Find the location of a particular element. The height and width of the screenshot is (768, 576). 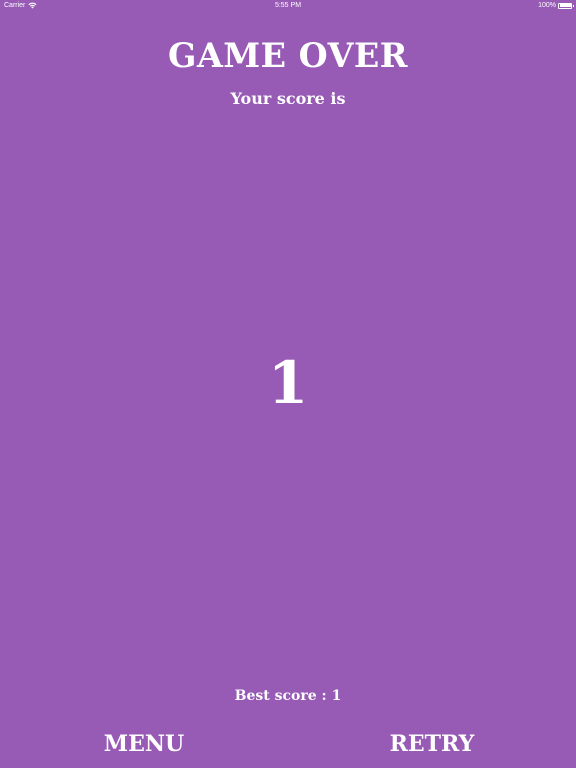

score-subtitle: Your score is is located at coordinates (288, 98).